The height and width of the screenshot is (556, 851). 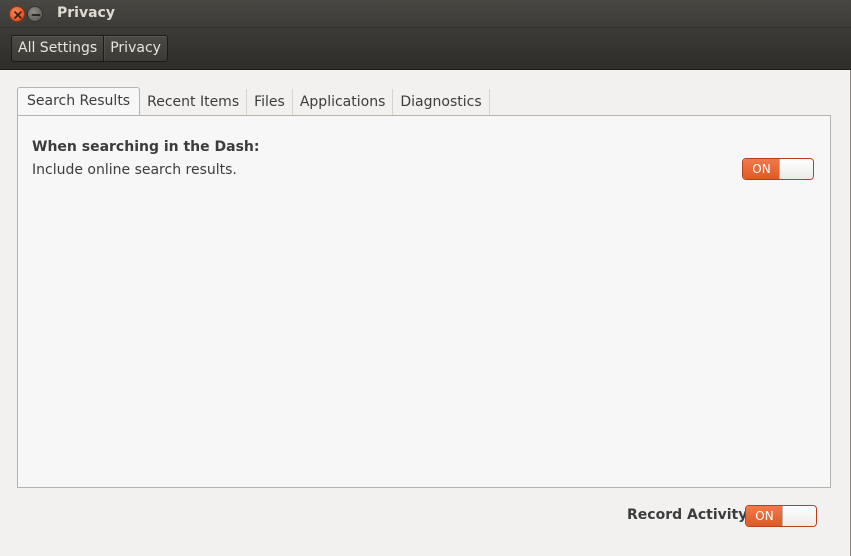 What do you see at coordinates (146, 147) in the screenshot?
I see `dash-search-heading: When searching in the Dash:` at bounding box center [146, 147].